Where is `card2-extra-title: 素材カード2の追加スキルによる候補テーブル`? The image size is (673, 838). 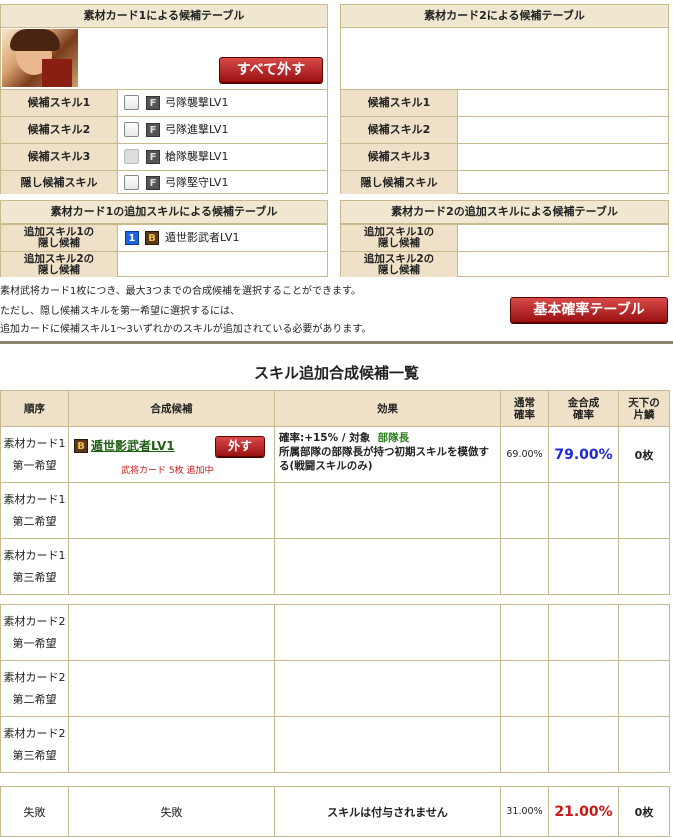 card2-extra-title: 素材カード2の追加スキルによる候補テーブル is located at coordinates (504, 212).